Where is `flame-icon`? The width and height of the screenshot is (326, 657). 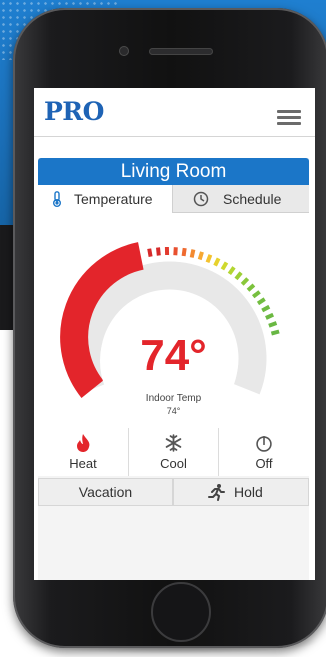
flame-icon is located at coordinates (83, 443).